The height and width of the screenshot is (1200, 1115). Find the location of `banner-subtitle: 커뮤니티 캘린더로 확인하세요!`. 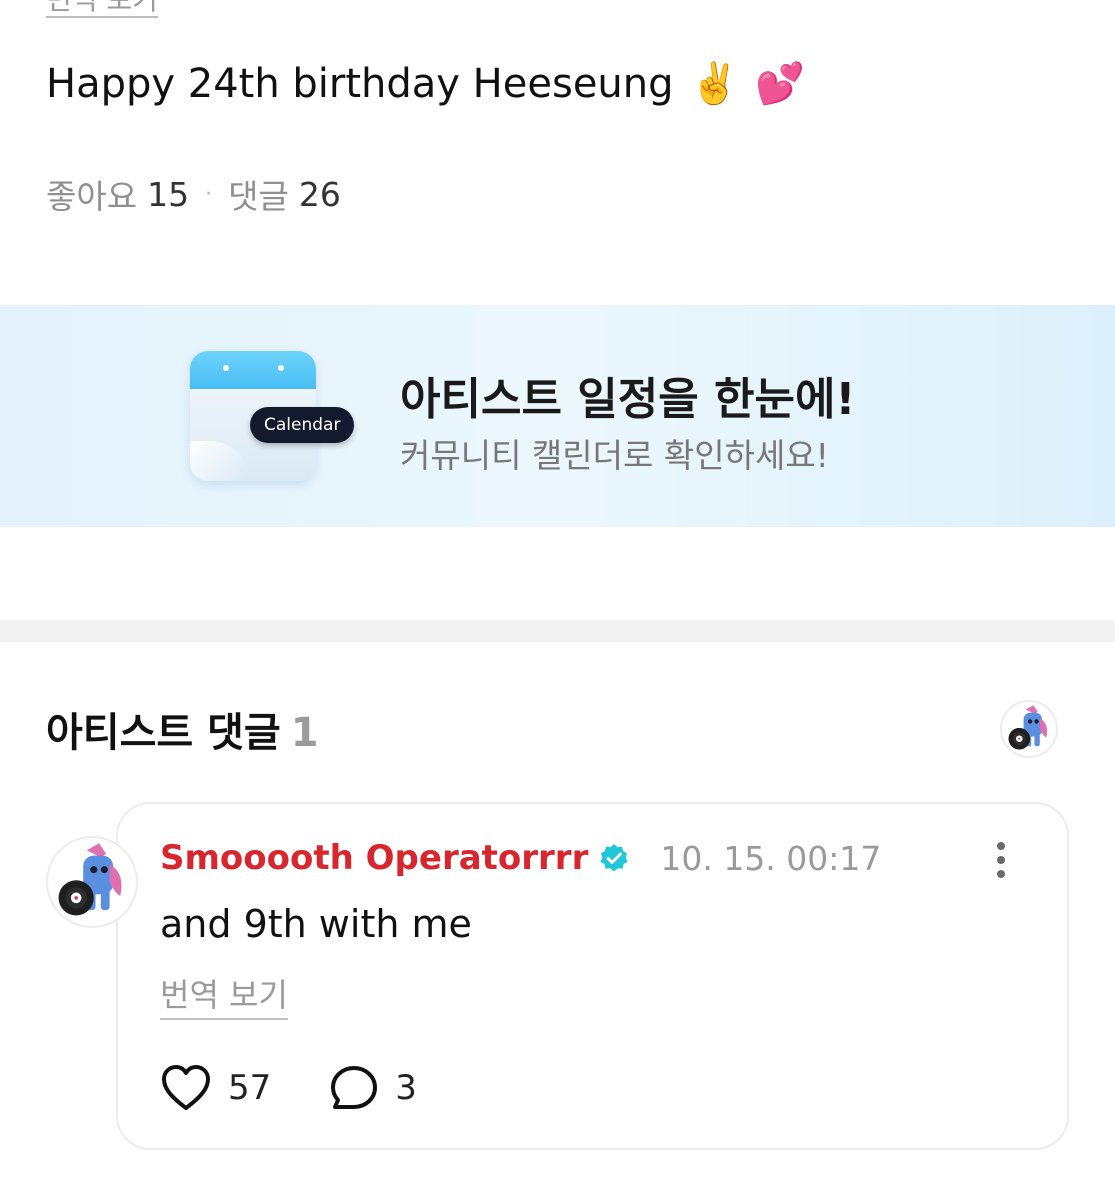

banner-subtitle: 커뮤니티 캘린더로 확인하세요! is located at coordinates (614, 455).